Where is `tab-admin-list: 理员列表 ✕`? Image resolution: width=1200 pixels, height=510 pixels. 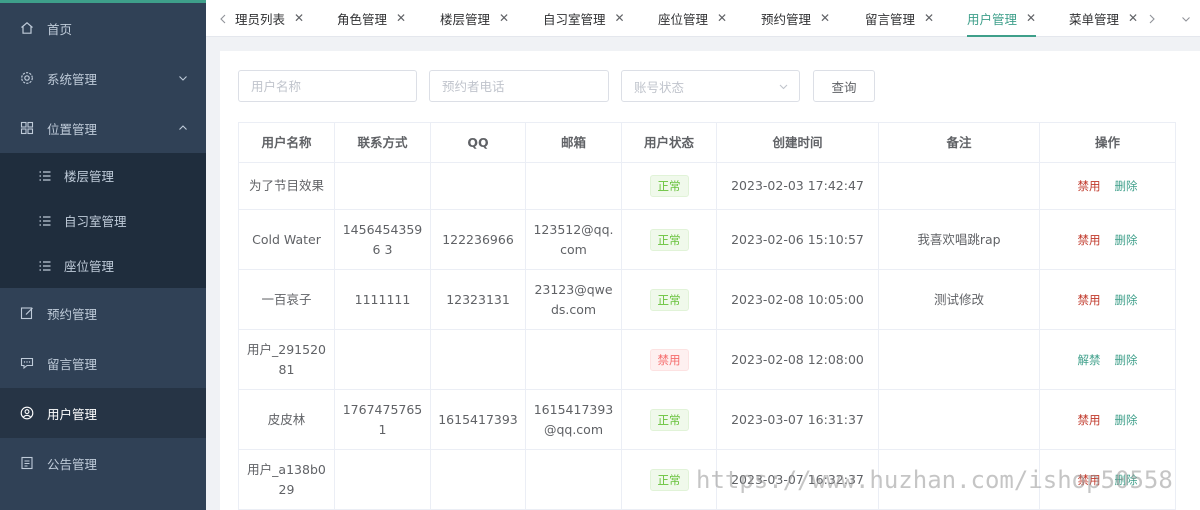 tab-admin-list: 理员列表 ✕ is located at coordinates (269, 18).